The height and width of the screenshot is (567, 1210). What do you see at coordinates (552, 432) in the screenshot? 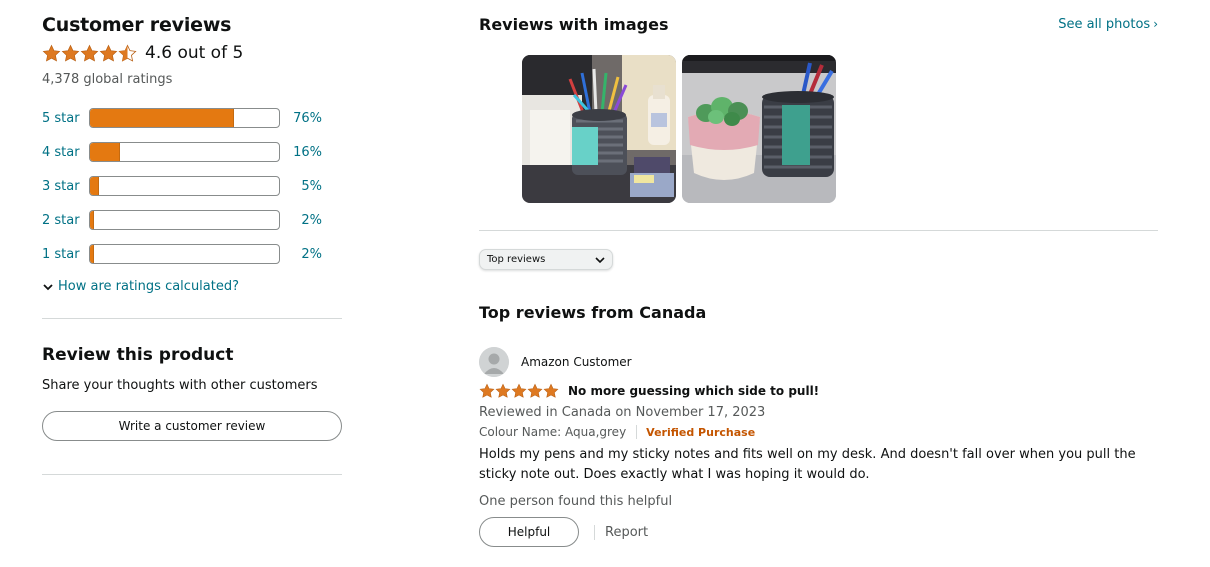
I see `product-variant: Colour Name: Aqua,grey` at bounding box center [552, 432].